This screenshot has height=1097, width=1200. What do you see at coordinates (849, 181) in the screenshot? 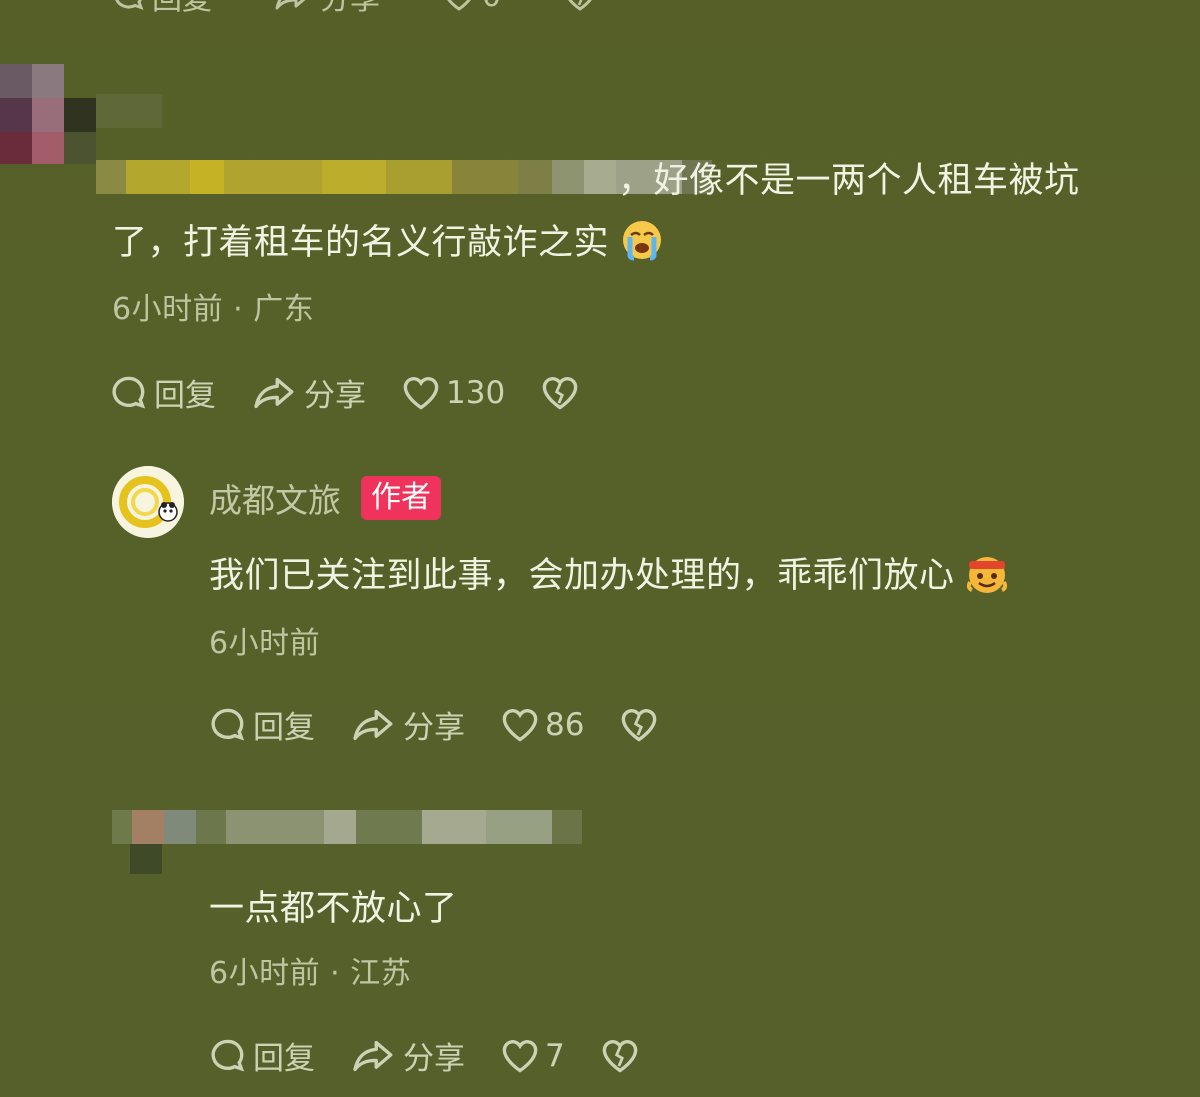
I see `comment-1-line-1: ，好像不是一两个人租车被坑` at bounding box center [849, 181].